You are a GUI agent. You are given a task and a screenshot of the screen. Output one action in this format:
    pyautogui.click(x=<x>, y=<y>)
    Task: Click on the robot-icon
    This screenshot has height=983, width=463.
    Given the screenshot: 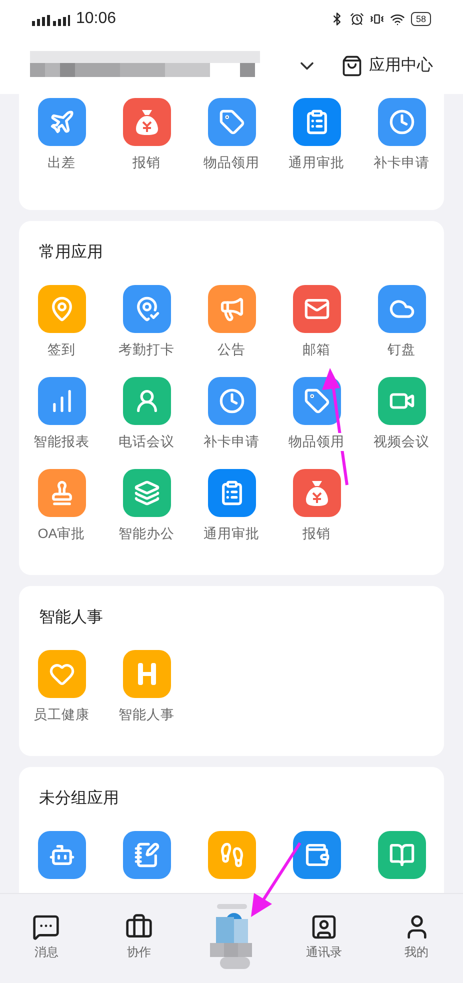 What is the action you would take?
    pyautogui.click(x=61, y=855)
    